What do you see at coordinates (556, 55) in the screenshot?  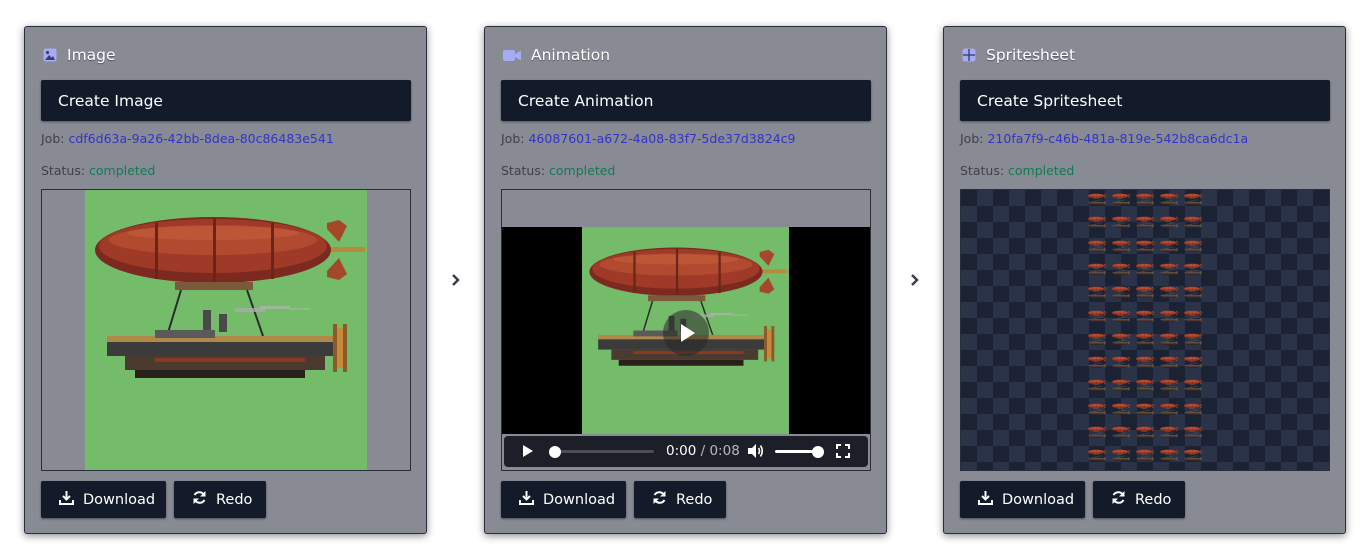 I see `card-title: Animation` at bounding box center [556, 55].